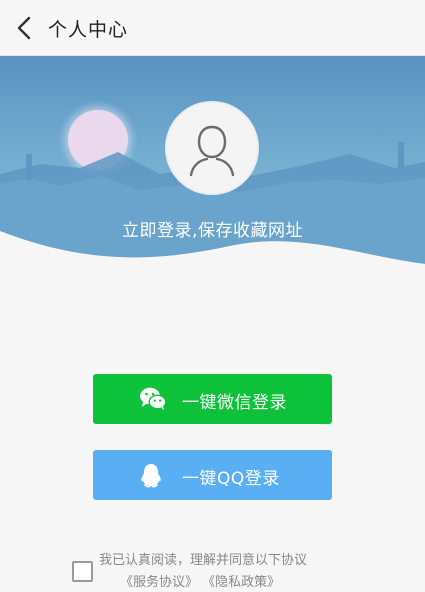 This screenshot has height=592, width=425. What do you see at coordinates (241, 582) in the screenshot?
I see `privacy-policy-link: 《隐私政策》` at bounding box center [241, 582].